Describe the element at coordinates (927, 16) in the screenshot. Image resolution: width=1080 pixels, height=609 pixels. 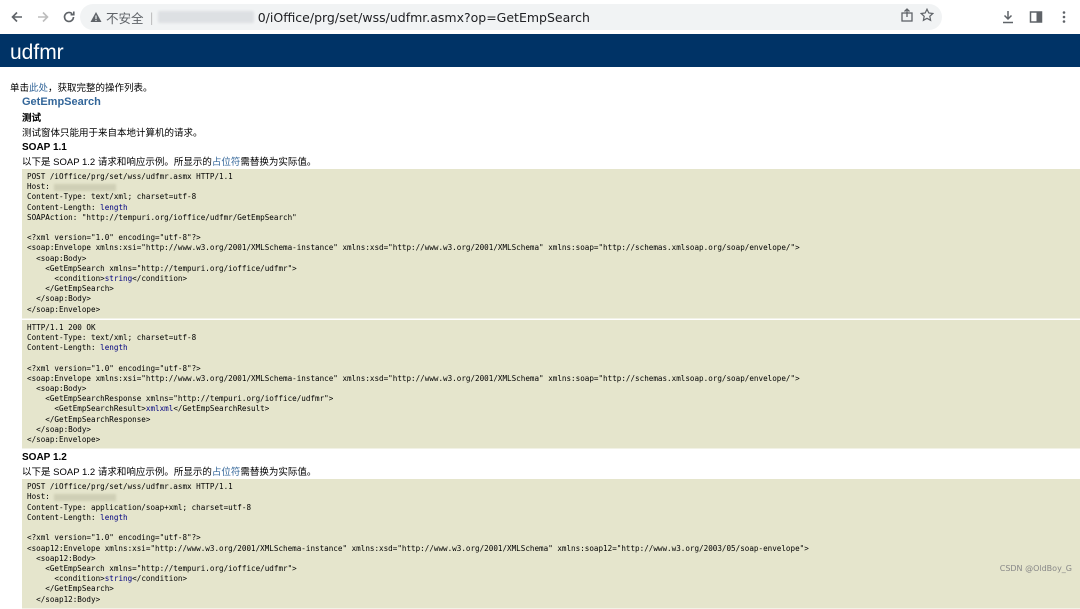
I see `bookmark-star-icon` at that location.